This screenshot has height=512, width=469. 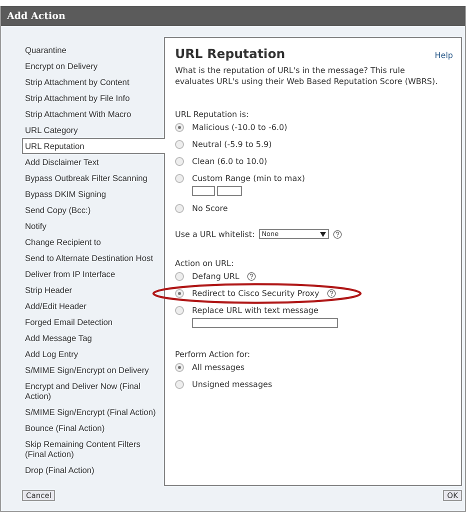 I want to click on whitelist-label: Use a URL whitelist:, so click(x=215, y=234).